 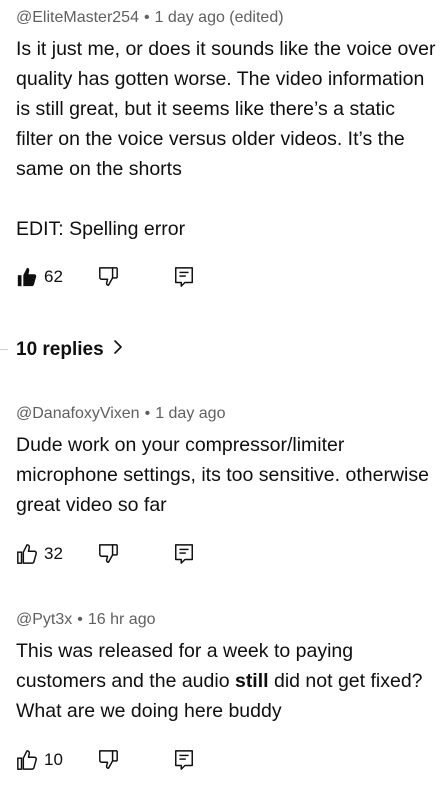 What do you see at coordinates (78, 413) in the screenshot?
I see `comment-author: @DanafoxyVixen` at bounding box center [78, 413].